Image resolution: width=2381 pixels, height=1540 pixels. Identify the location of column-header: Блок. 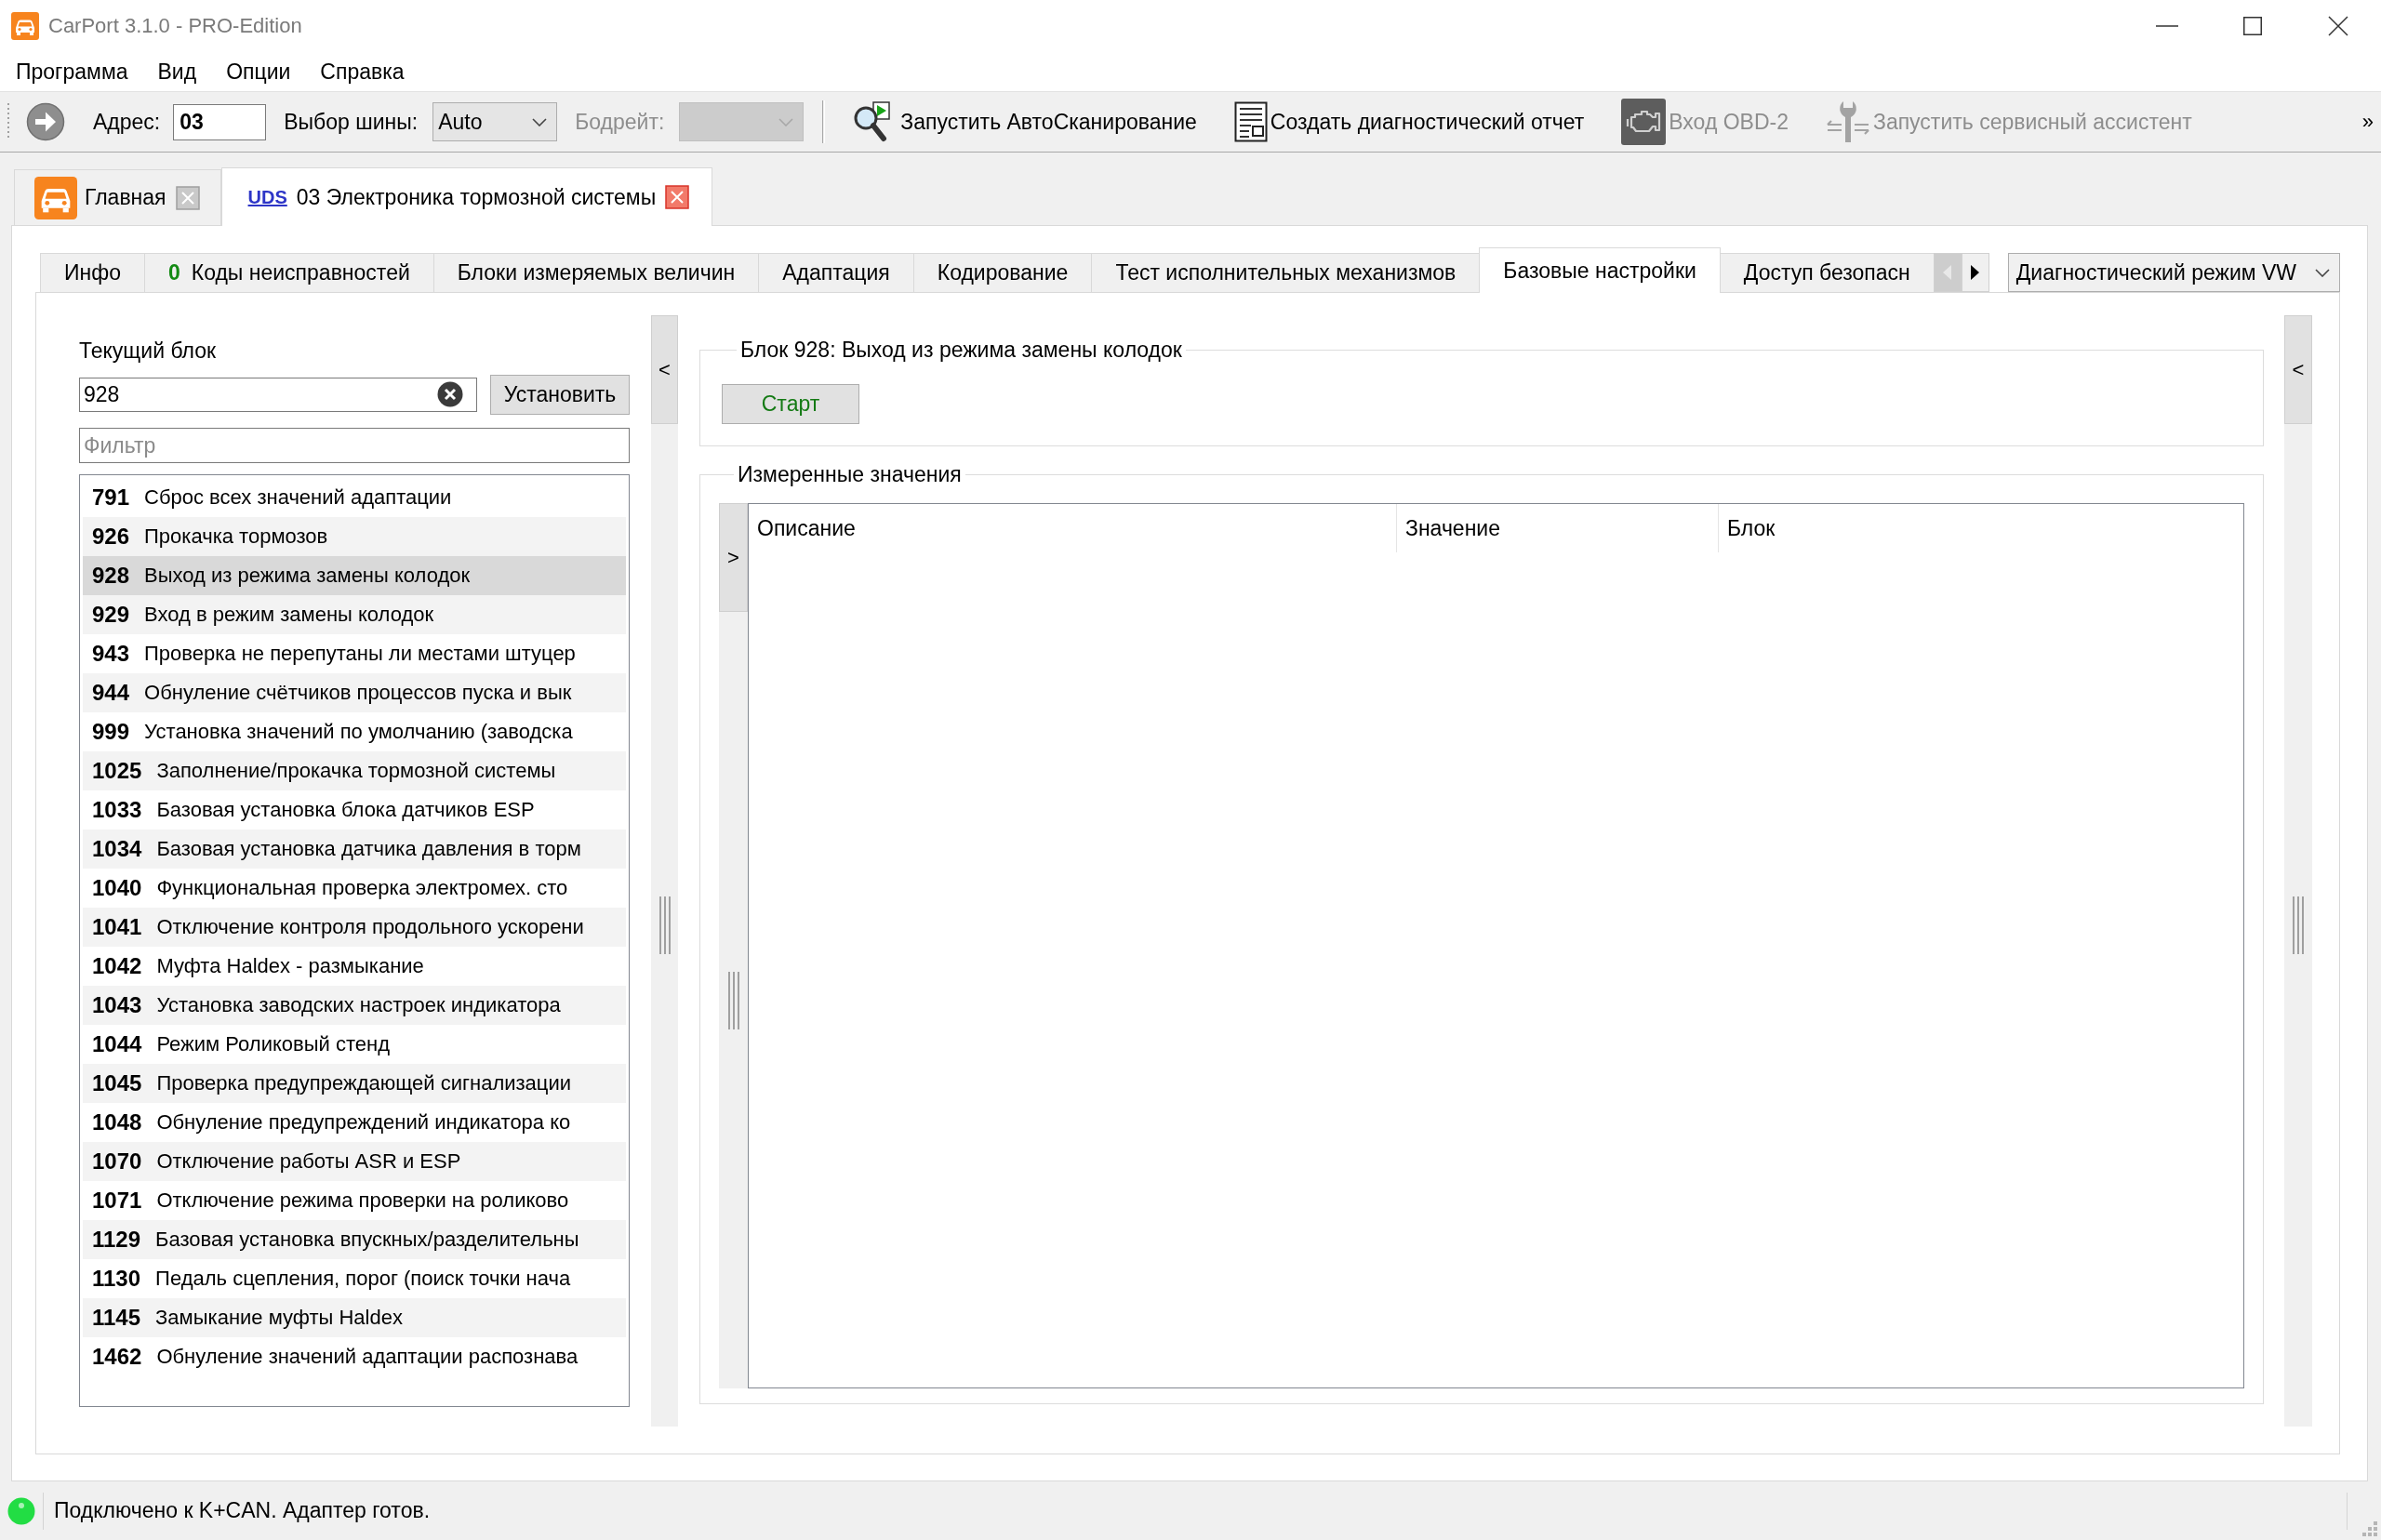
(1981, 528).